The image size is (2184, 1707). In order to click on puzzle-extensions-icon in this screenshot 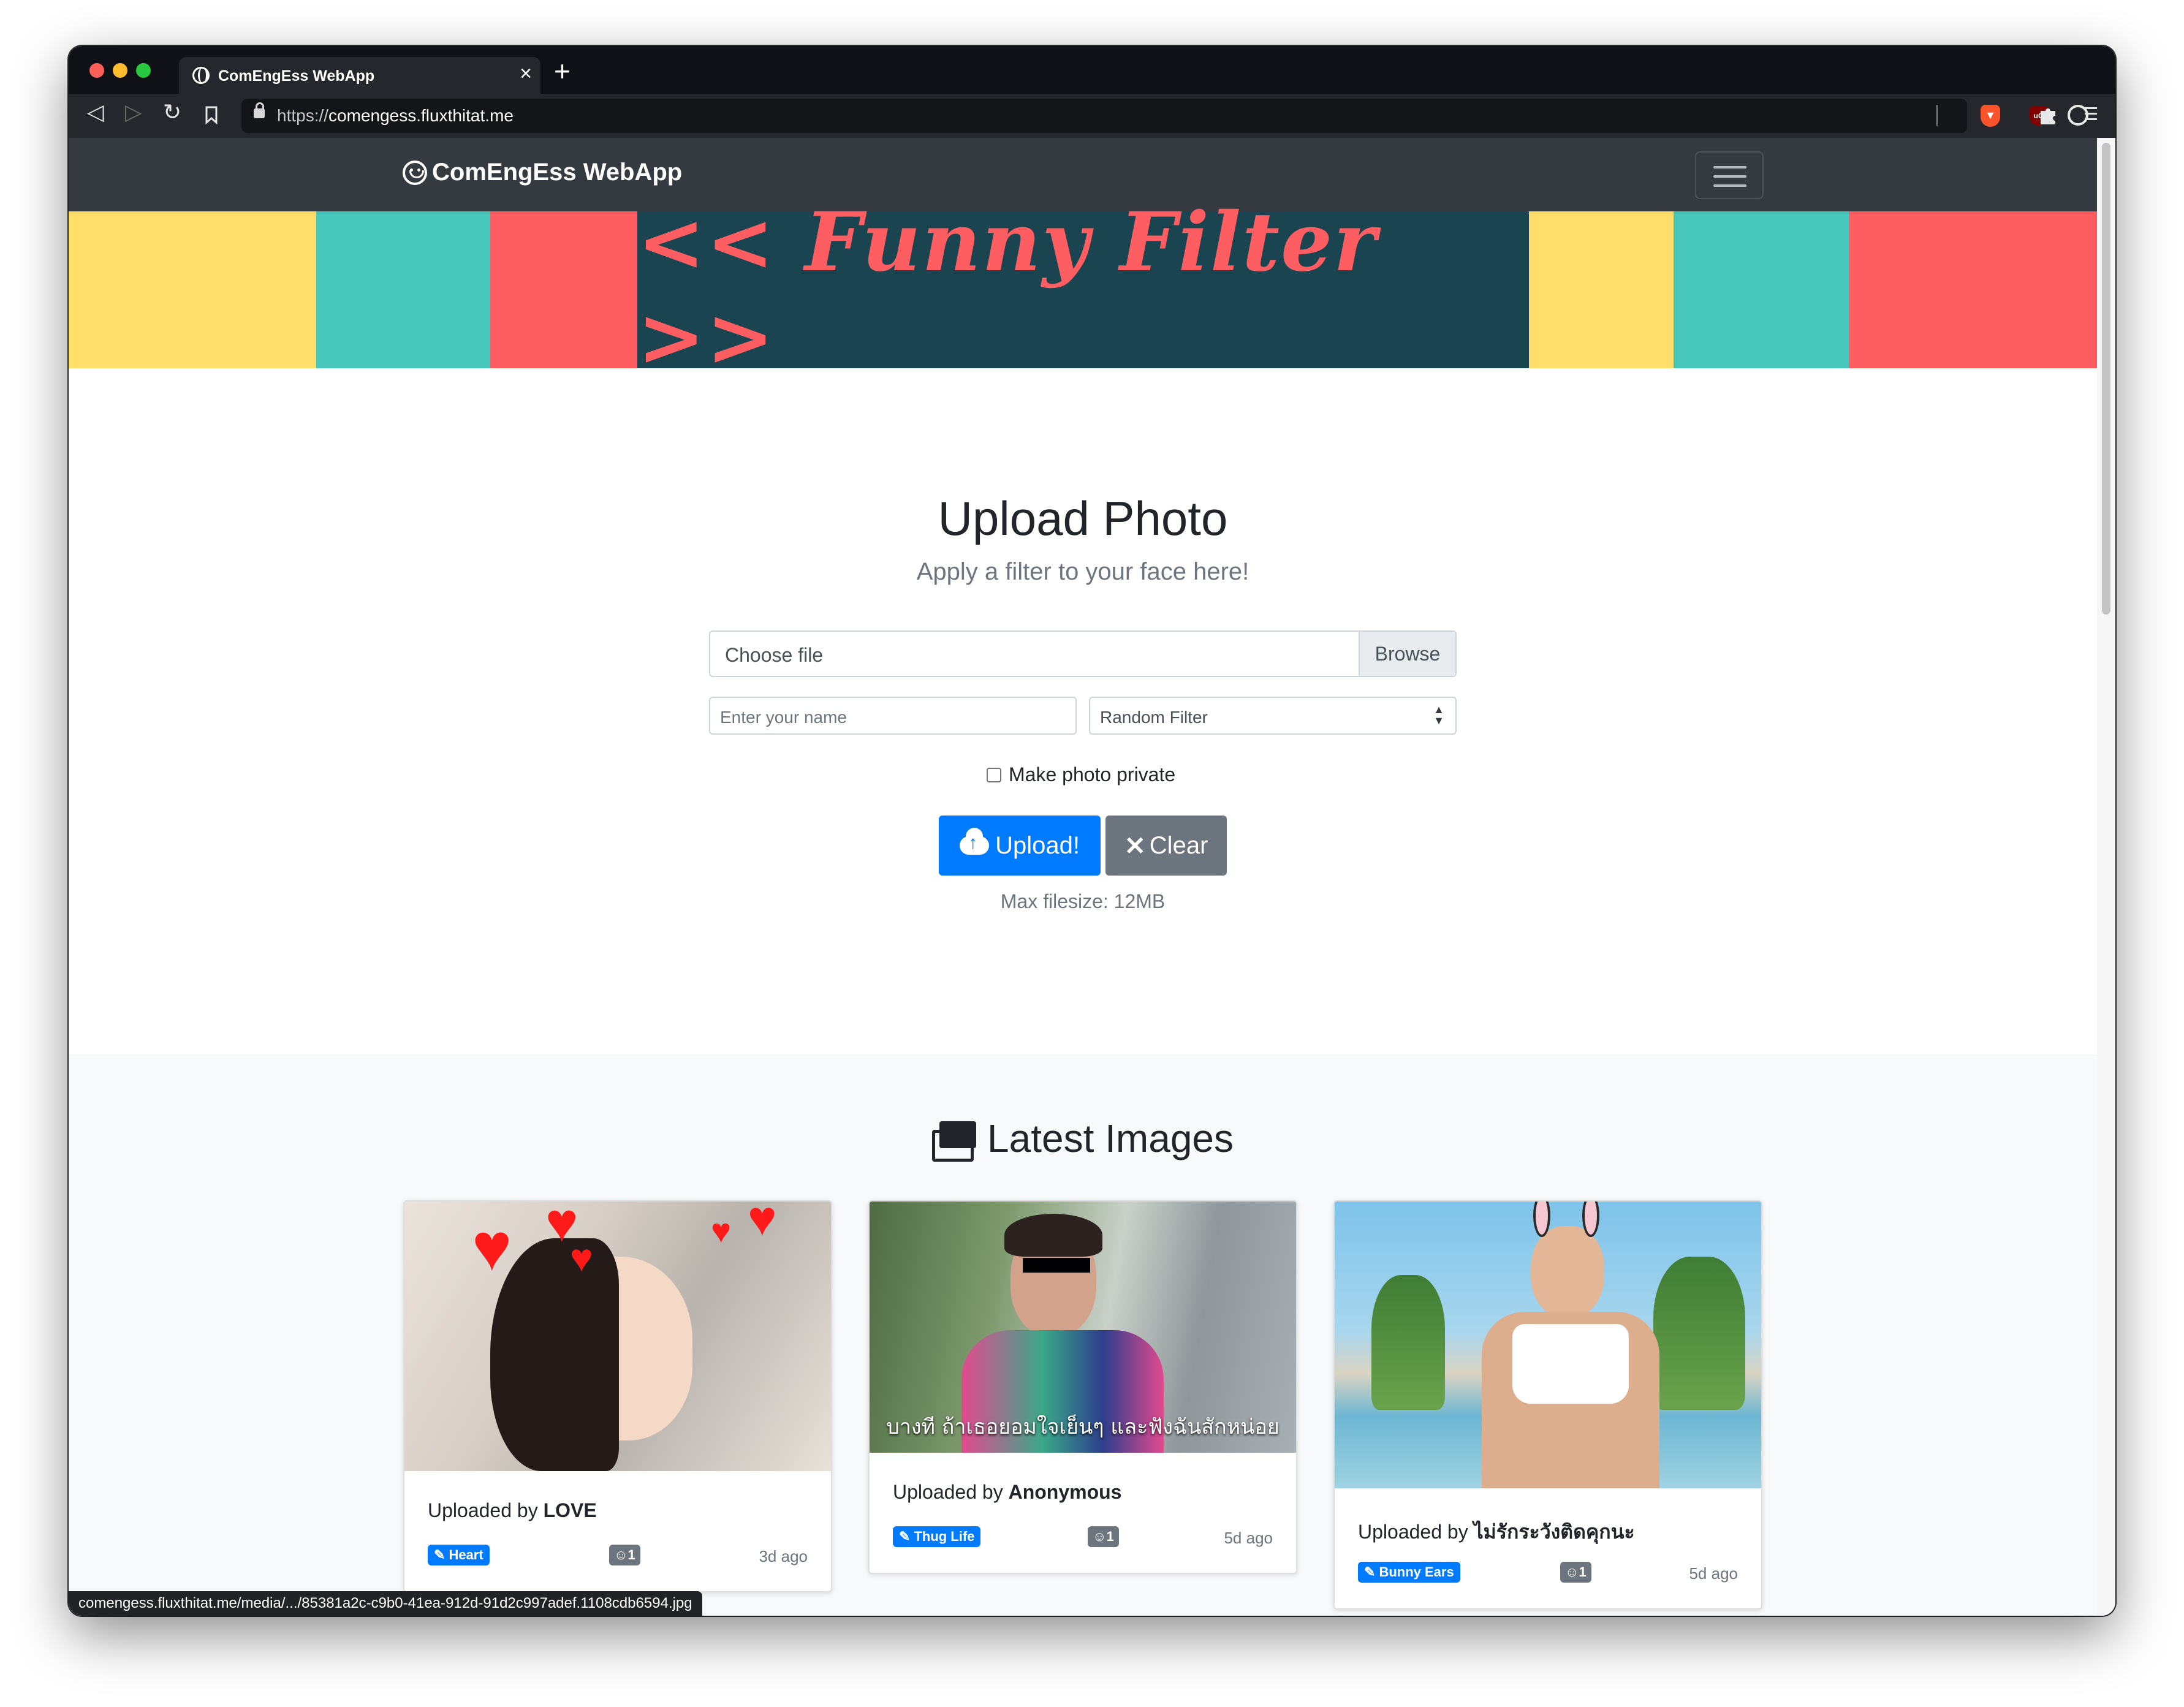, I will do `click(2048, 116)`.